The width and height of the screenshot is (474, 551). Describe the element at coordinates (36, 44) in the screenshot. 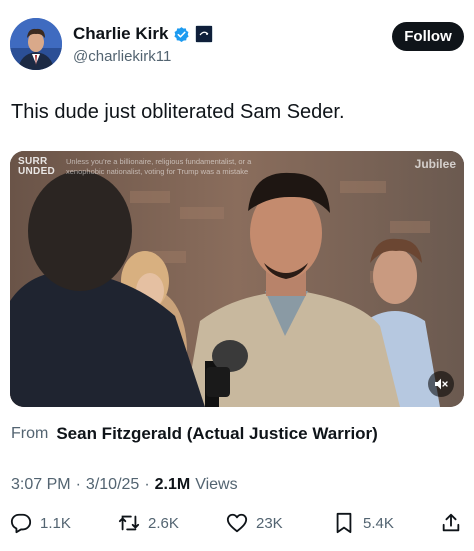

I see `avatar` at that location.